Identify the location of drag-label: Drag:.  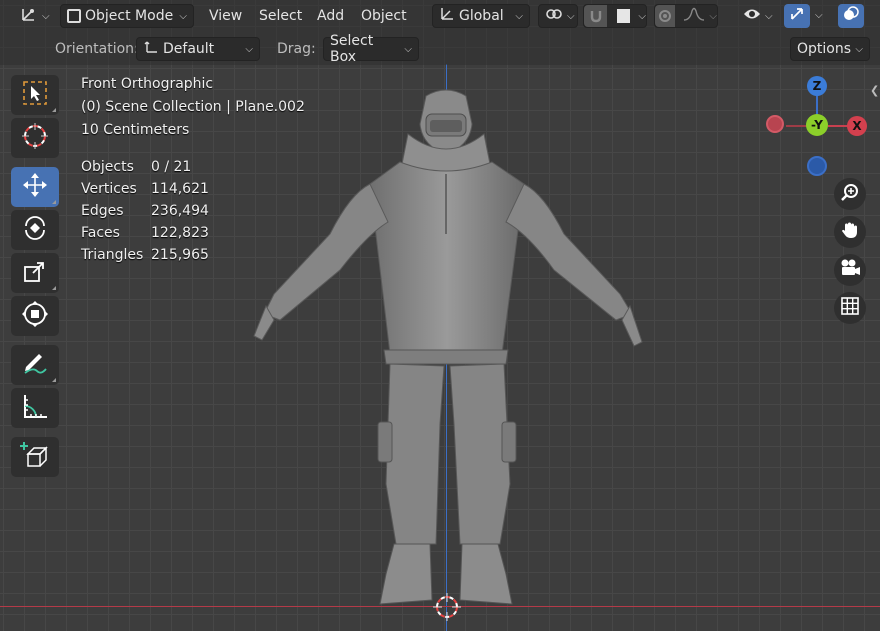
(296, 49).